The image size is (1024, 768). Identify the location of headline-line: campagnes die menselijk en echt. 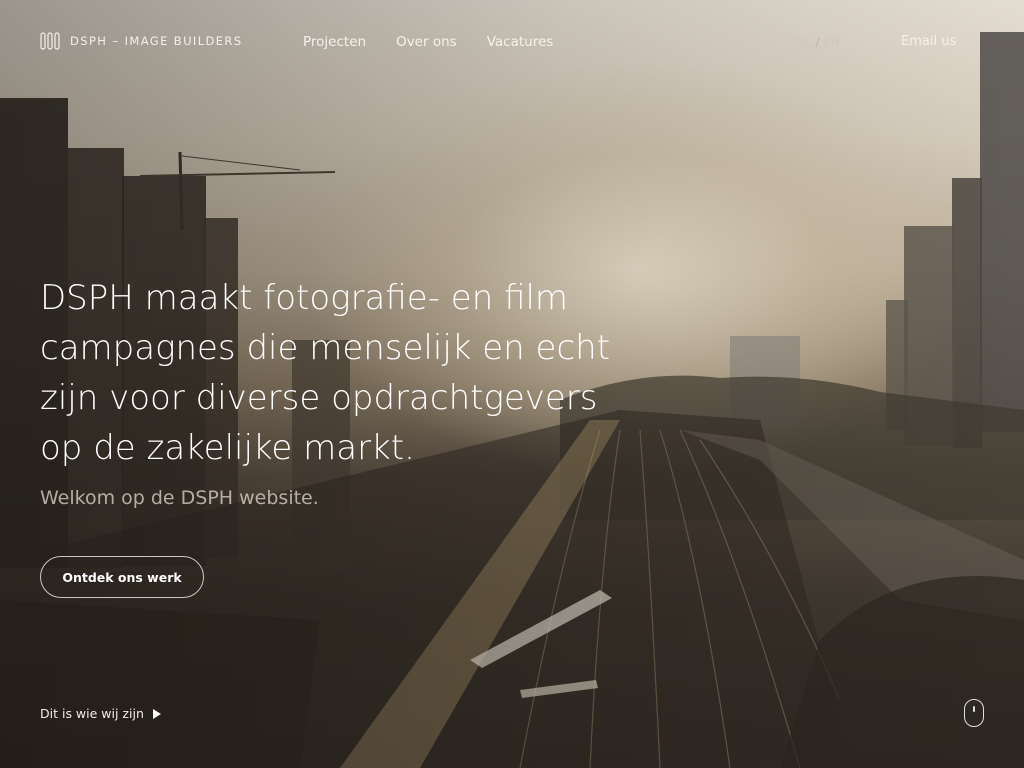
(325, 348).